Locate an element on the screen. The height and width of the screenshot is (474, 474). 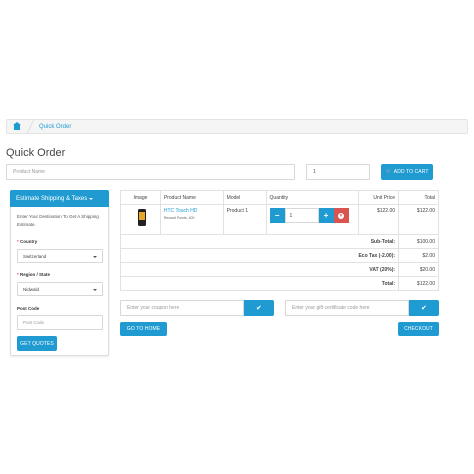
totals-row: VAT (20%): $20.00 is located at coordinates (279, 269).